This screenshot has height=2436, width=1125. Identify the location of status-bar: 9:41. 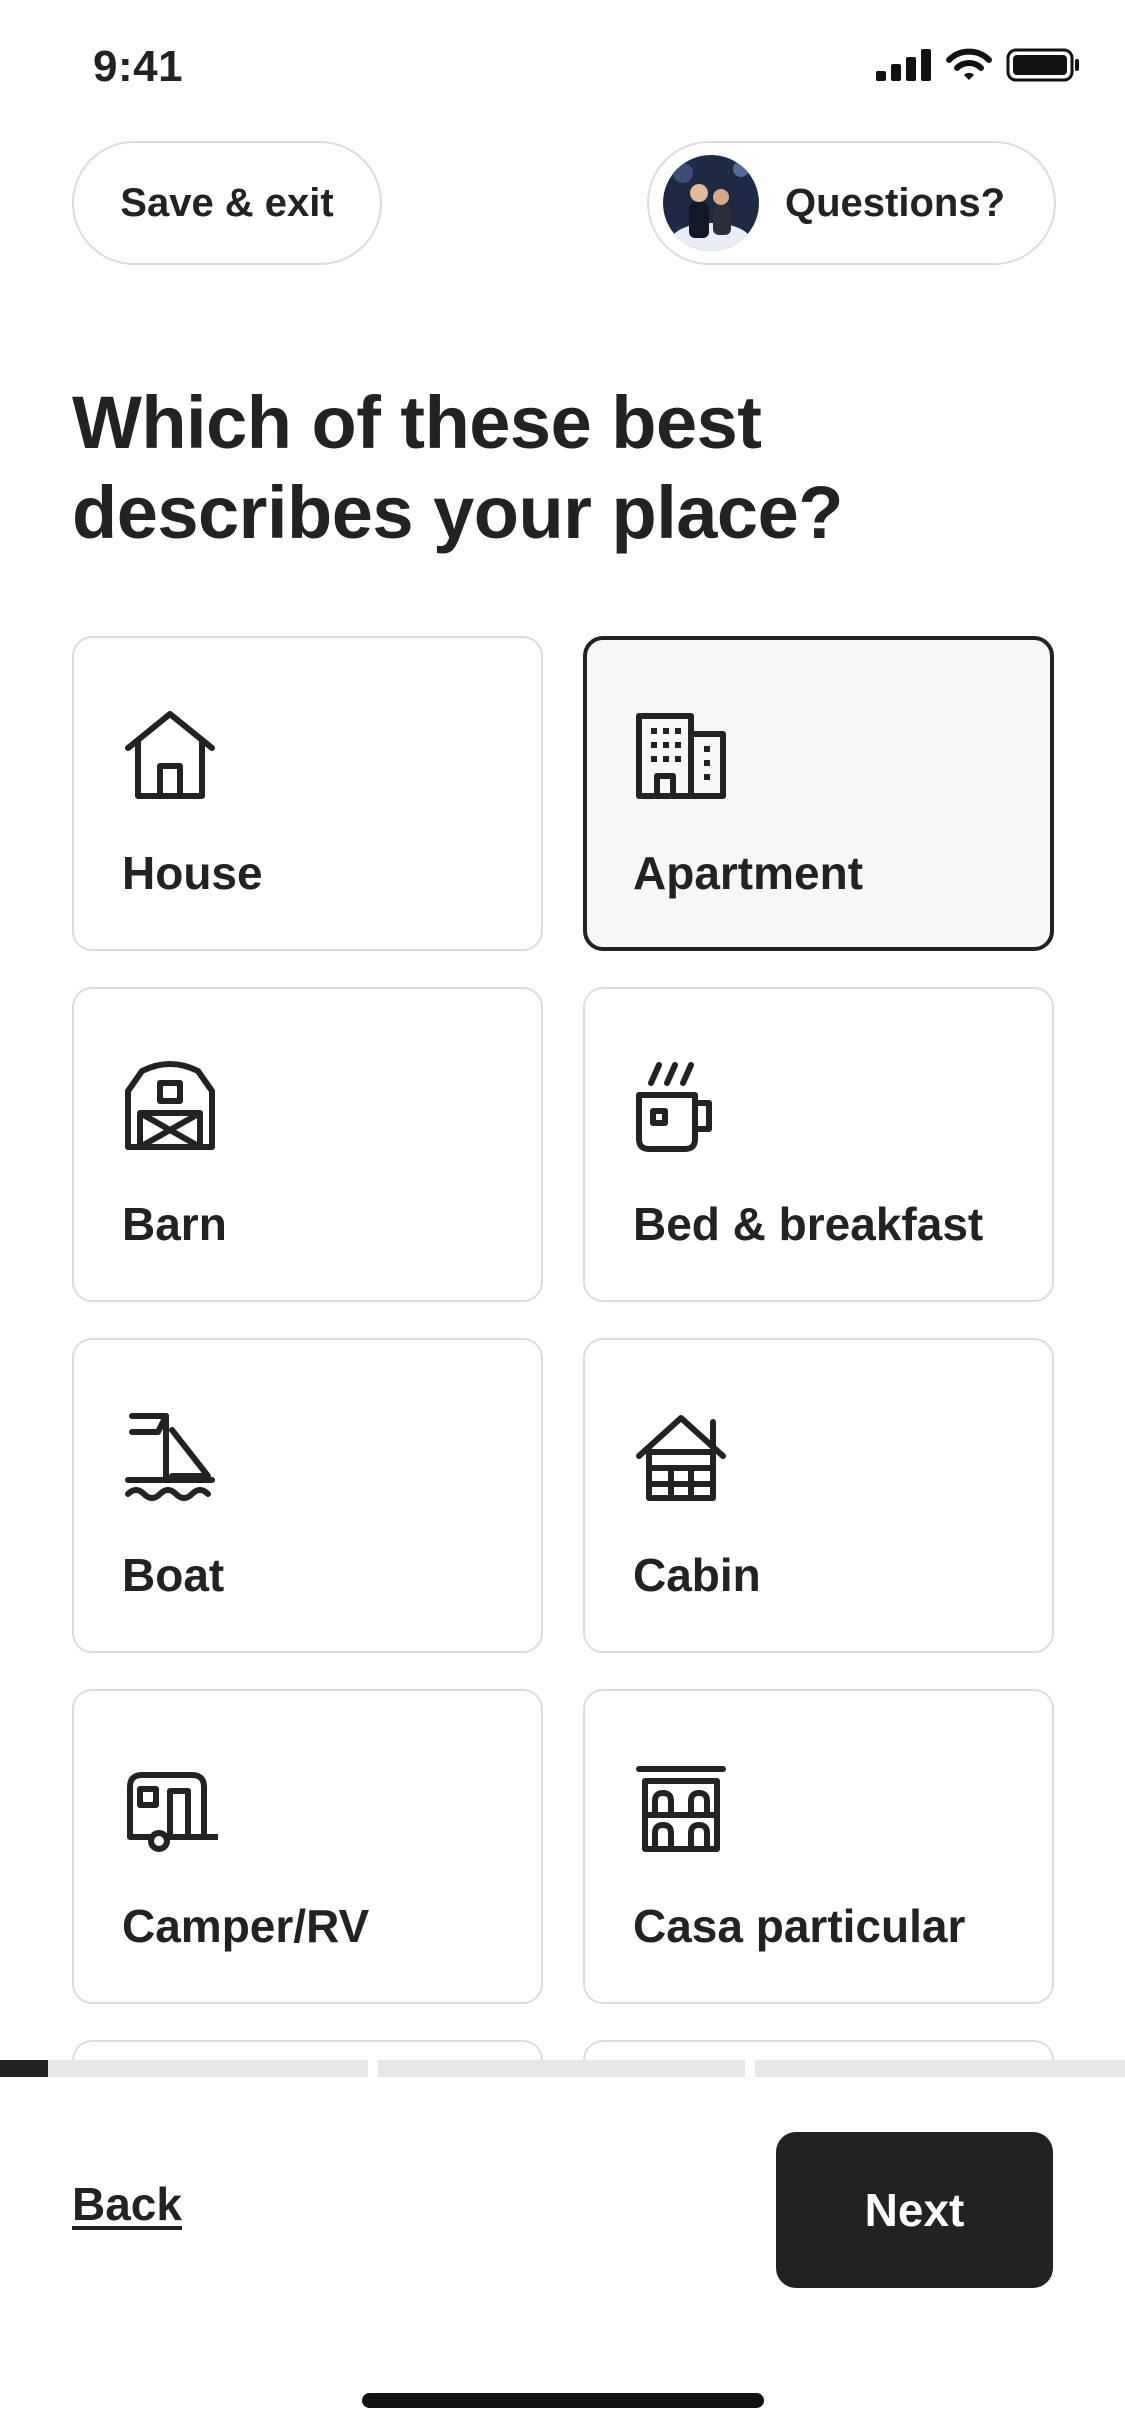
(562, 70).